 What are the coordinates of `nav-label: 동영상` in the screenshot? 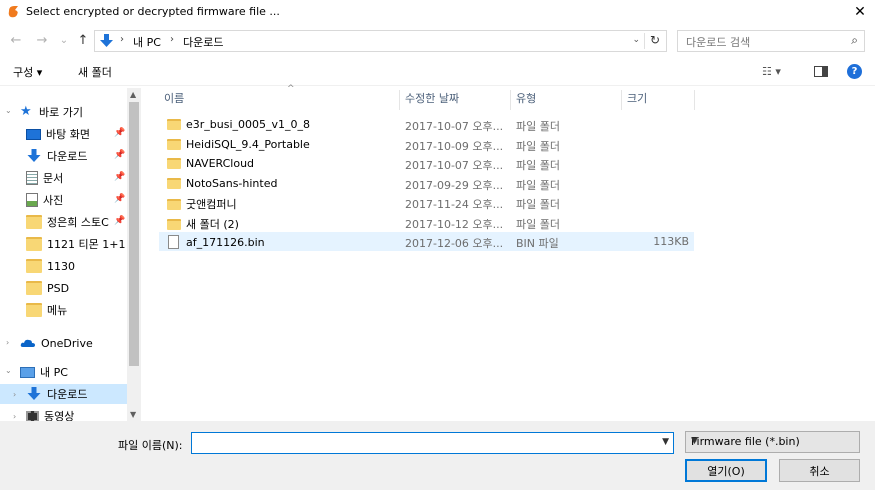 It's located at (59, 415).